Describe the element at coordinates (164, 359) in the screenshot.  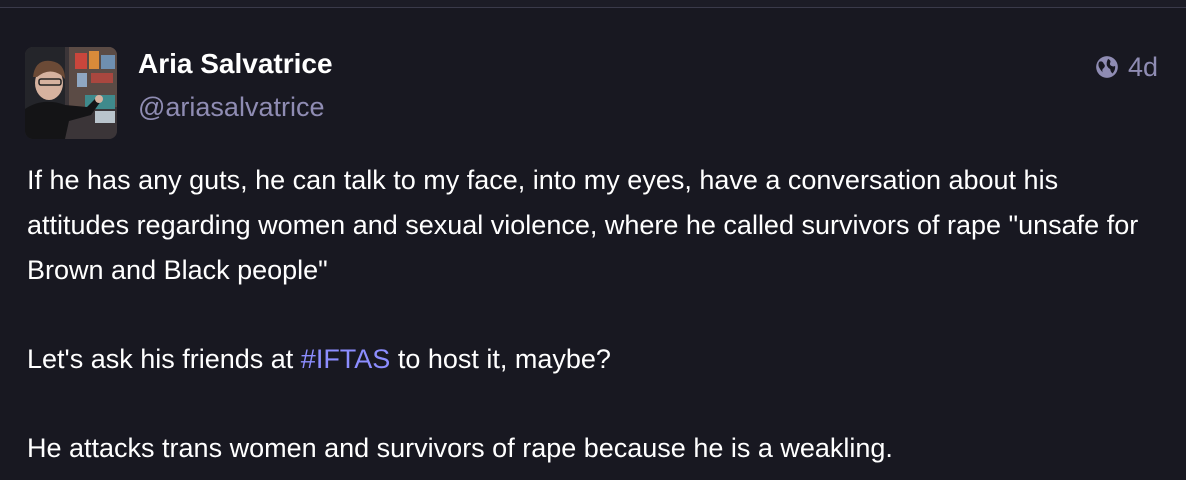
I see `paragraph-text: Let's ask his friends at` at that location.